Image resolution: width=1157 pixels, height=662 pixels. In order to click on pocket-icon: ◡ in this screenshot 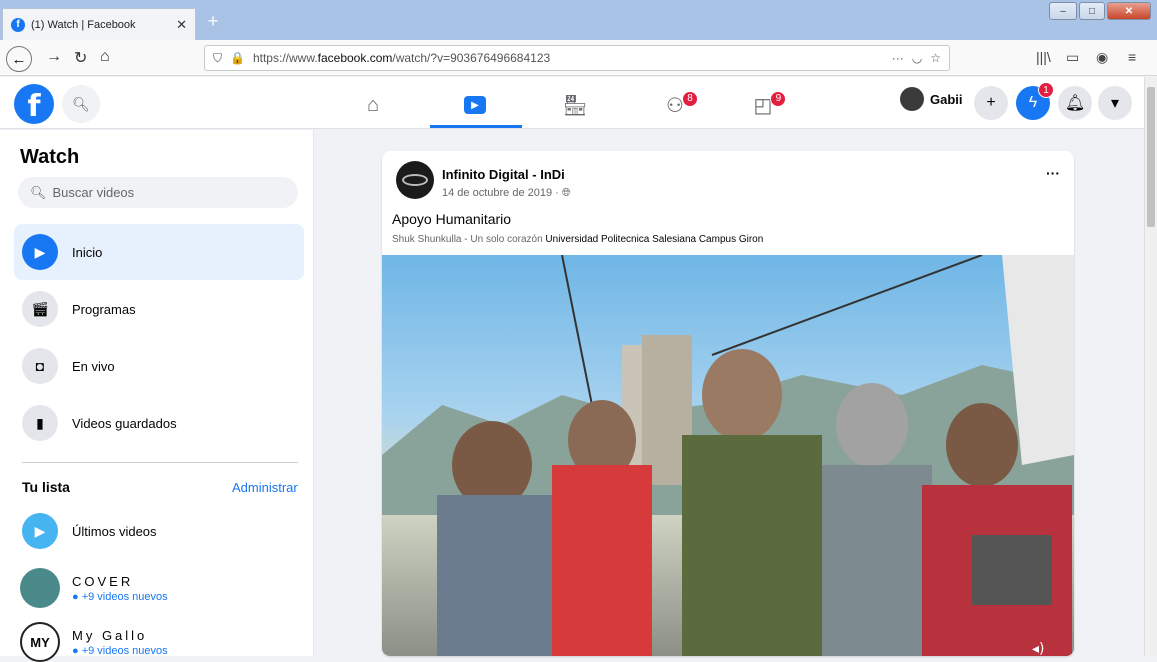, I will do `click(917, 58)`.